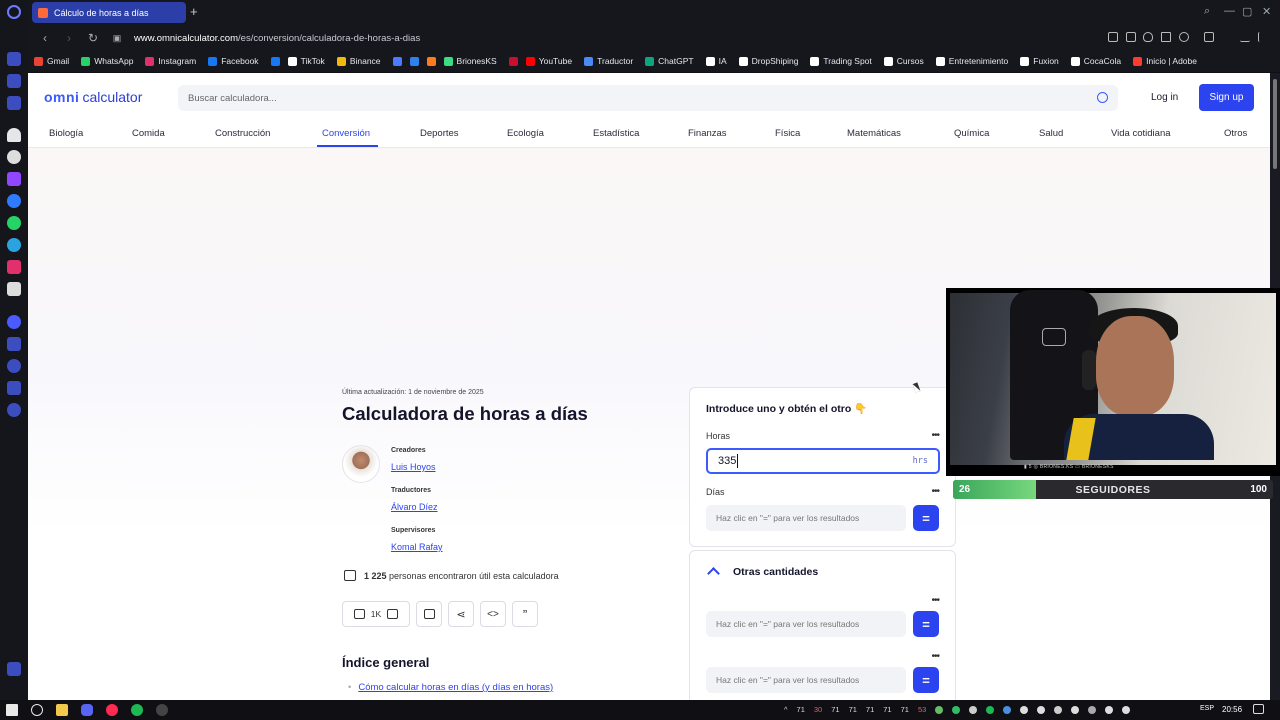  I want to click on bookmark-item: TikTok, so click(306, 61).